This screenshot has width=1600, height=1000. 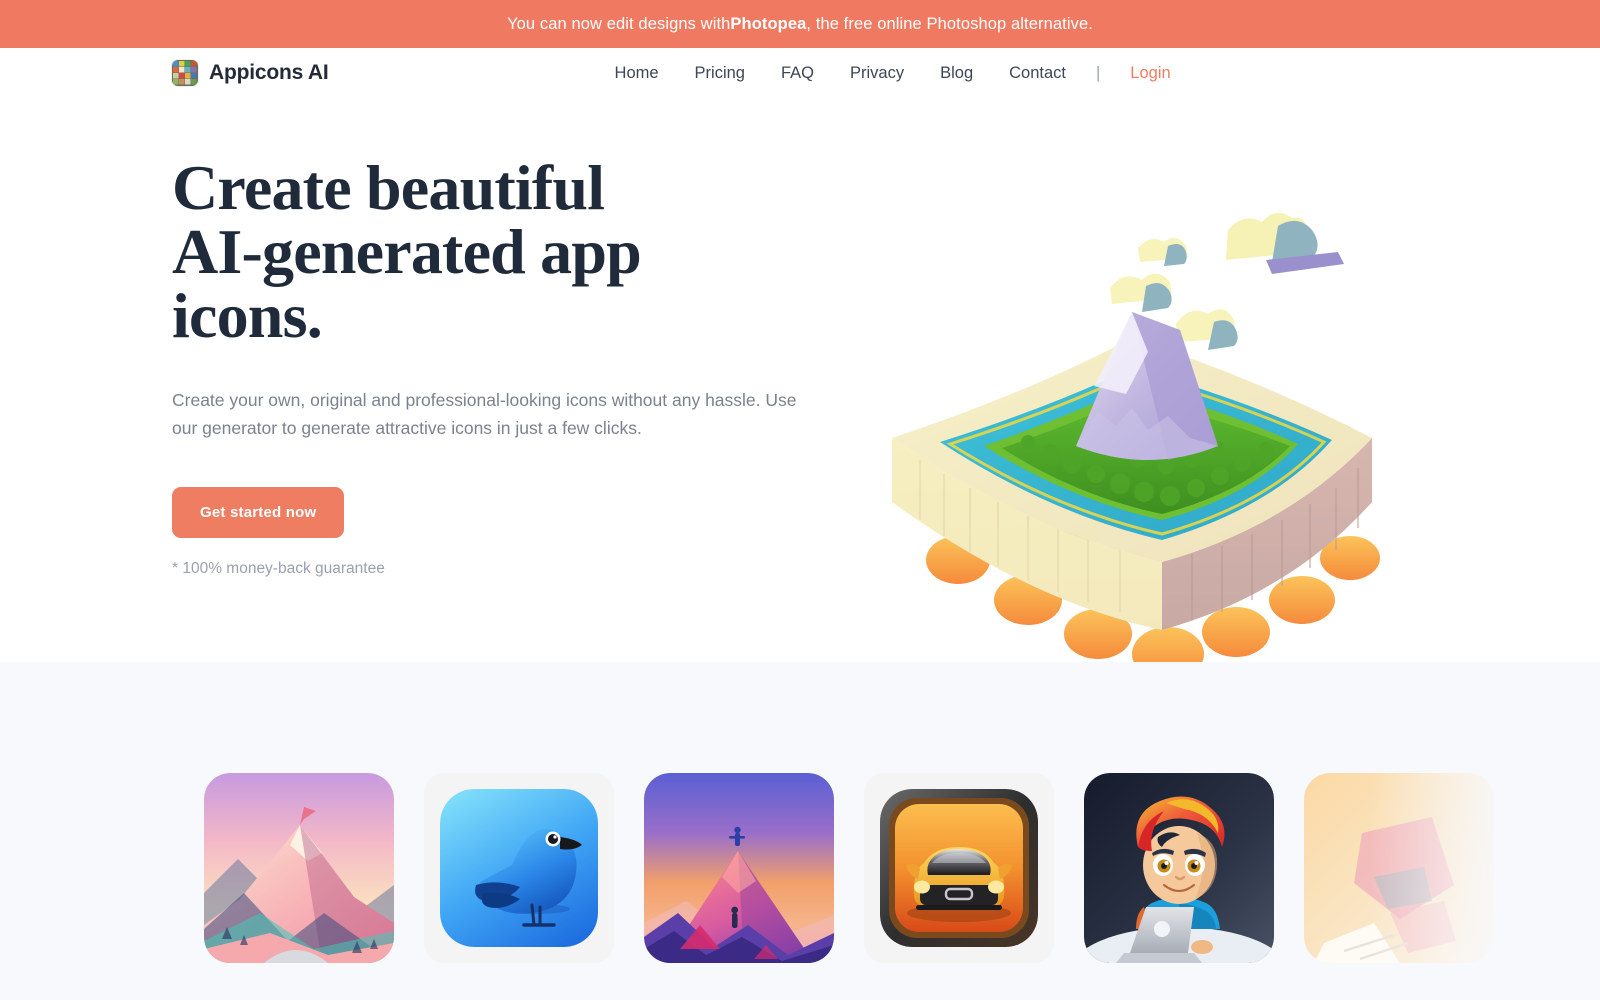 I want to click on cream-abstract-icon, so click(x=1399, y=868).